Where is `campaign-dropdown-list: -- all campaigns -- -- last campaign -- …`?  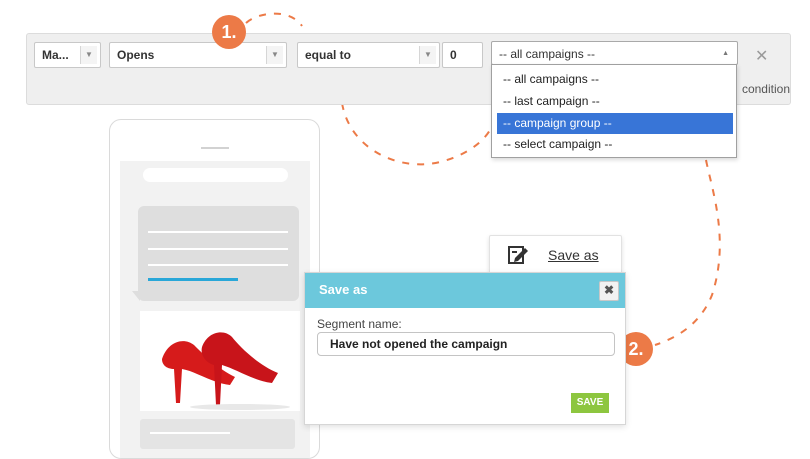 campaign-dropdown-list: -- all campaigns -- -- last campaign -- … is located at coordinates (614, 111).